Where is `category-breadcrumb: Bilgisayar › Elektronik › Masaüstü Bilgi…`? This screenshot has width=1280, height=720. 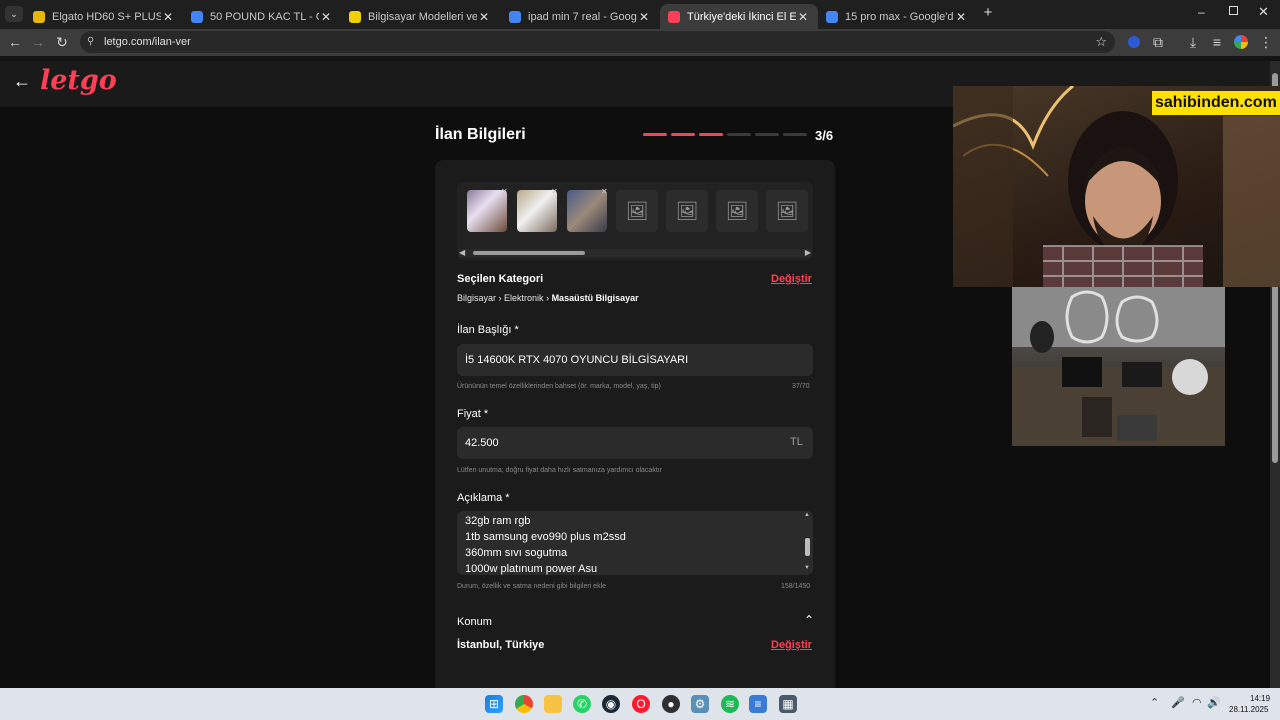
category-breadcrumb: Bilgisayar › Elektronik › Masaüstü Bilgi… is located at coordinates (548, 298).